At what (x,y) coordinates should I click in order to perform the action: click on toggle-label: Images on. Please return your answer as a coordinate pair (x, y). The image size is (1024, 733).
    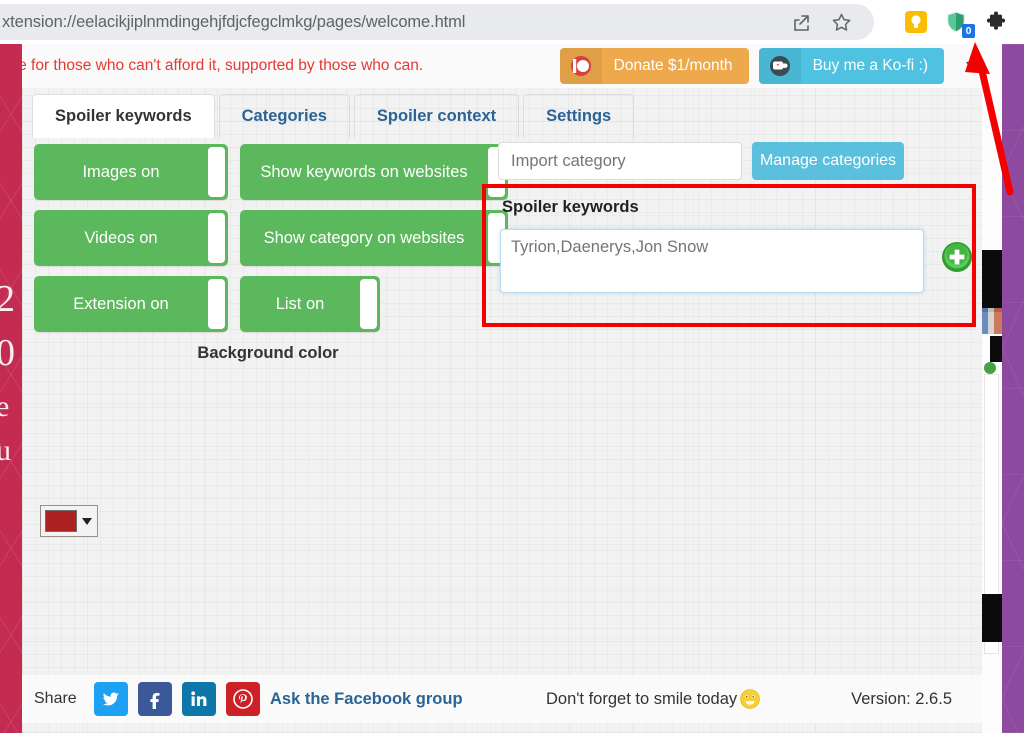
    Looking at the image, I should click on (121, 171).